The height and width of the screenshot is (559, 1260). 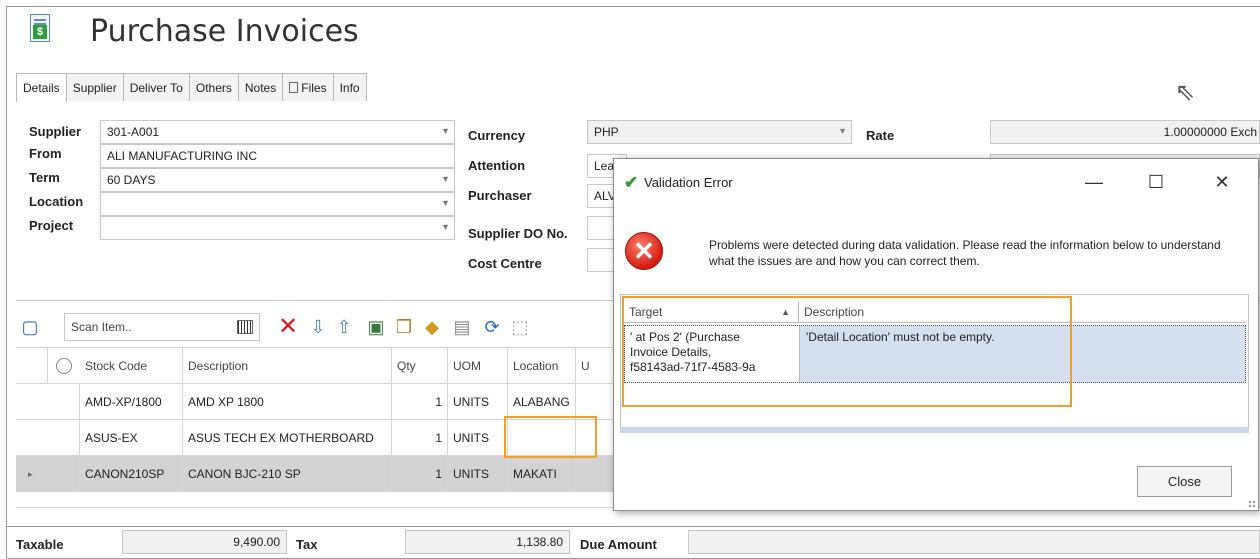 I want to click on import-icon: ▣, so click(x=376, y=327).